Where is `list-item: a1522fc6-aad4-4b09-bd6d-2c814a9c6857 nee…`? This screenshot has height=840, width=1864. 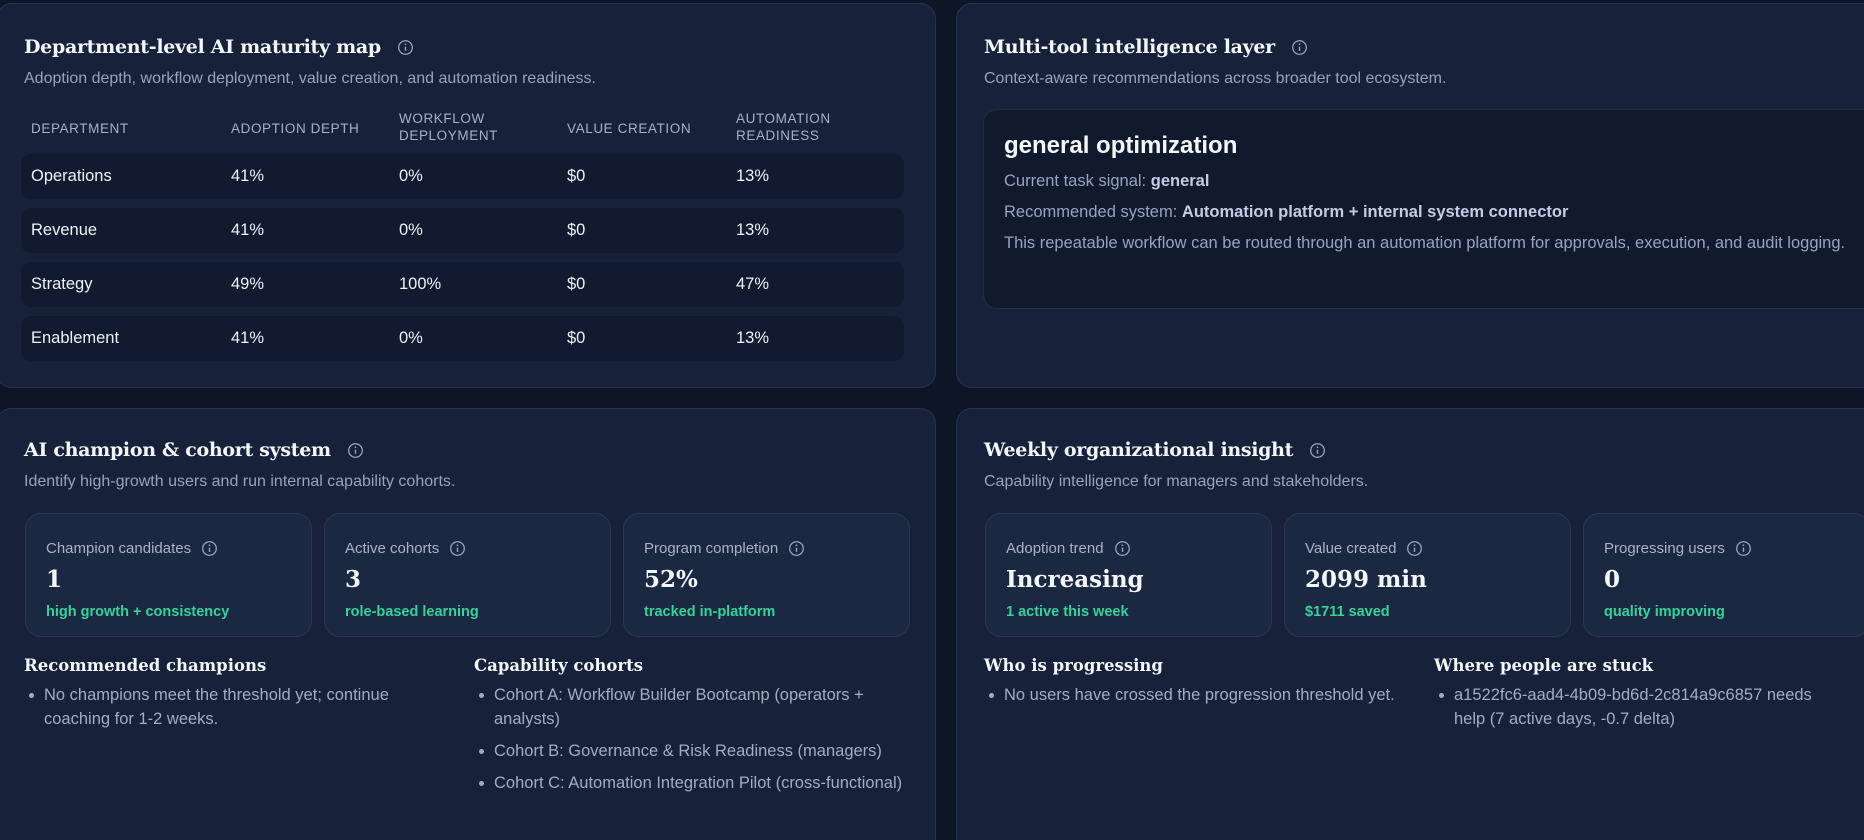 list-item: a1522fc6-aad4-4b09-bd6d-2c814a9c6857 nee… is located at coordinates (1639, 707).